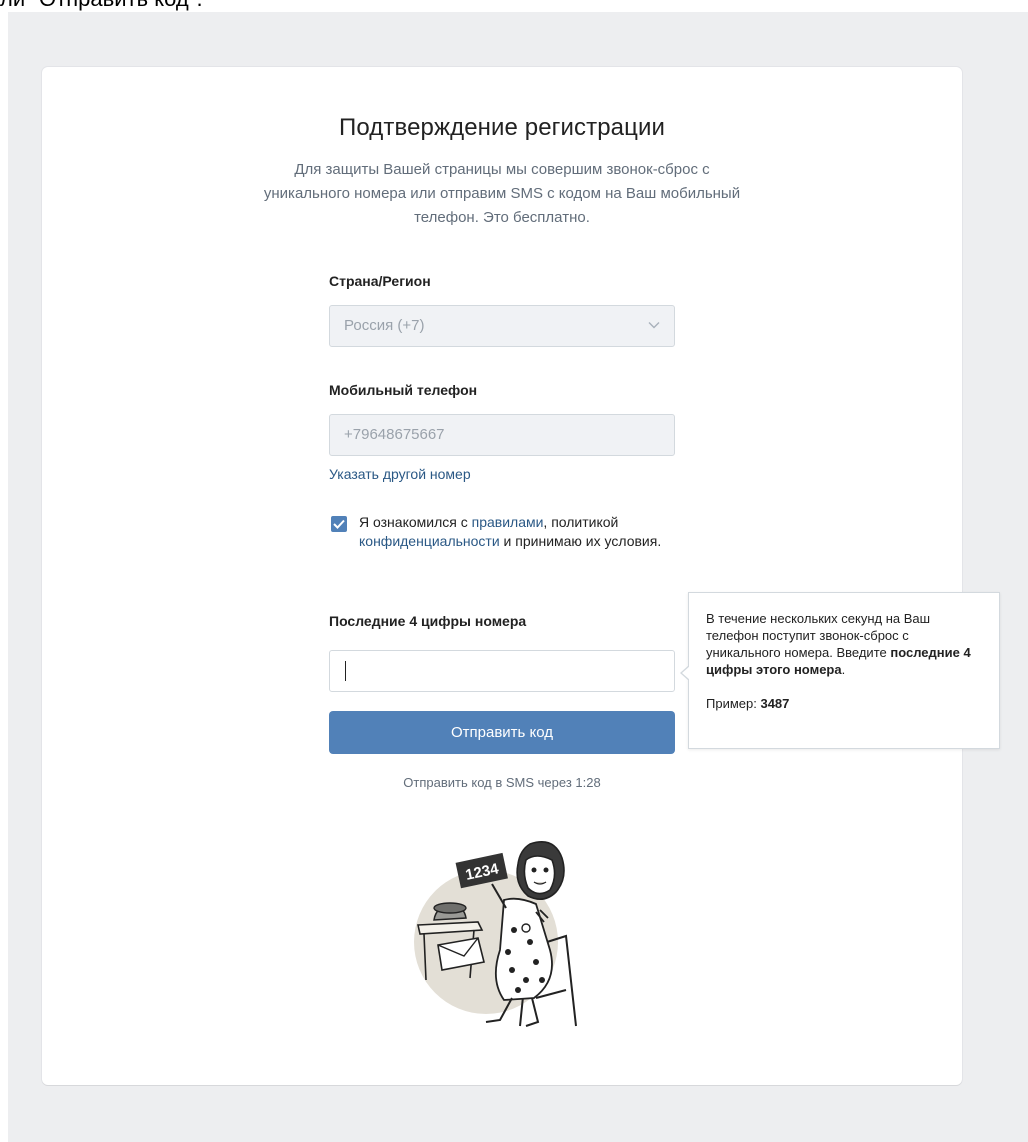  Describe the element at coordinates (502, 326) in the screenshot. I see `country-select: Россия (+7)` at that location.